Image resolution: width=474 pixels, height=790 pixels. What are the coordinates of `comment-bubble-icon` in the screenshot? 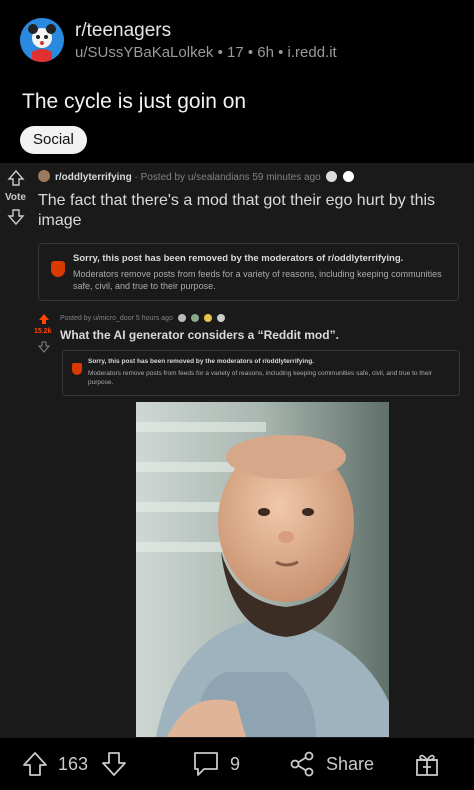 It's located at (206, 764).